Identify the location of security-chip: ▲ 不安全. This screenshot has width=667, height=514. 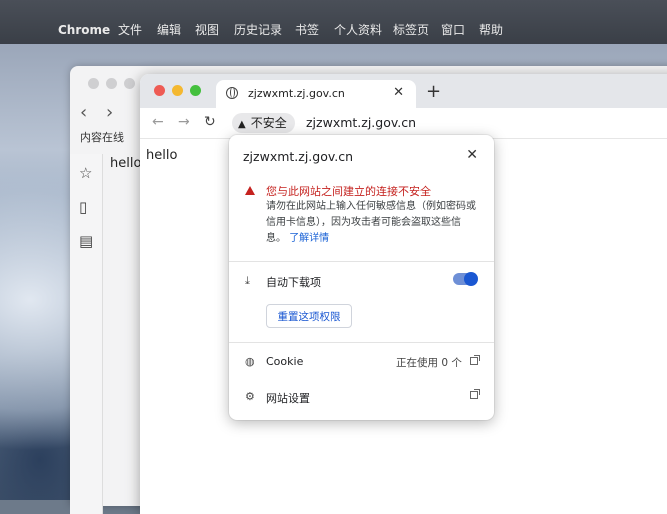
(263, 123).